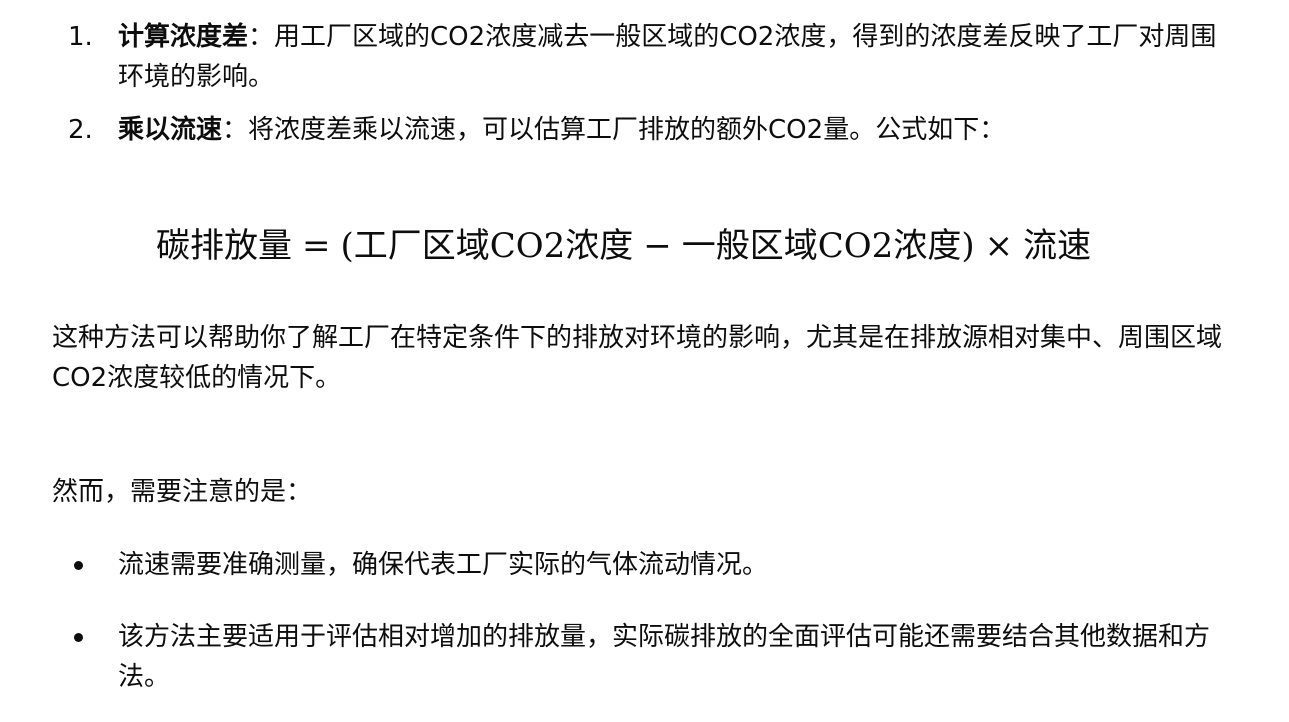 The image size is (1289, 722). Describe the element at coordinates (170, 130) in the screenshot. I see `step-term: 乘以流速` at that location.